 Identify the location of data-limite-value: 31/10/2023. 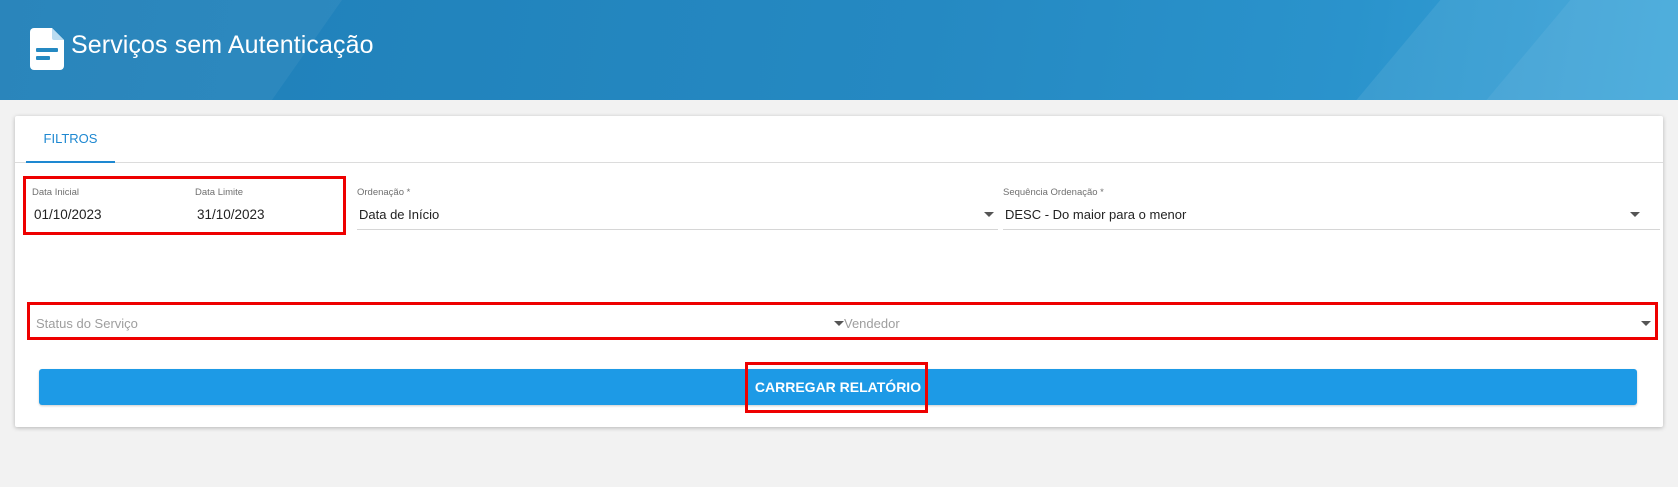
(231, 214).